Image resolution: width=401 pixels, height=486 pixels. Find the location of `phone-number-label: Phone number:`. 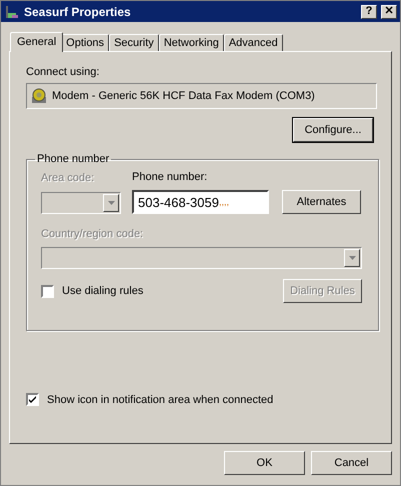

phone-number-label: Phone number: is located at coordinates (170, 177).